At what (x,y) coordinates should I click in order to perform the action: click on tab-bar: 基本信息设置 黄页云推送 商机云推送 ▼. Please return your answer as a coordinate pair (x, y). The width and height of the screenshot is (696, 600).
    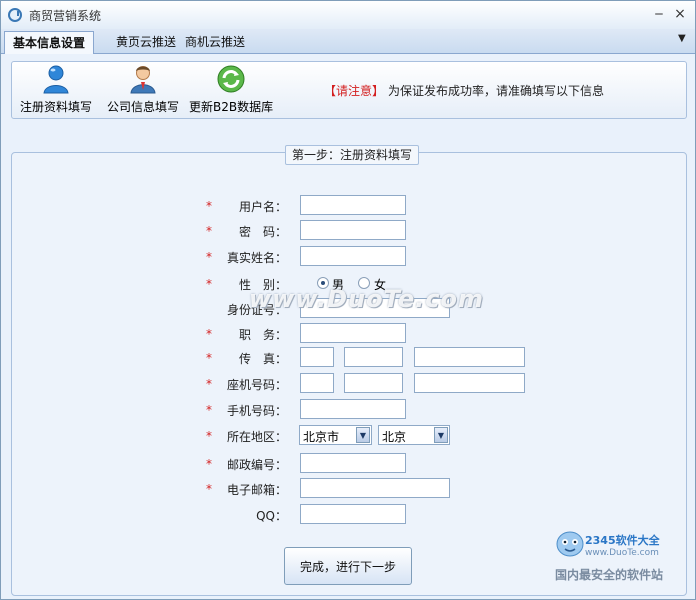
    Looking at the image, I should click on (348, 41).